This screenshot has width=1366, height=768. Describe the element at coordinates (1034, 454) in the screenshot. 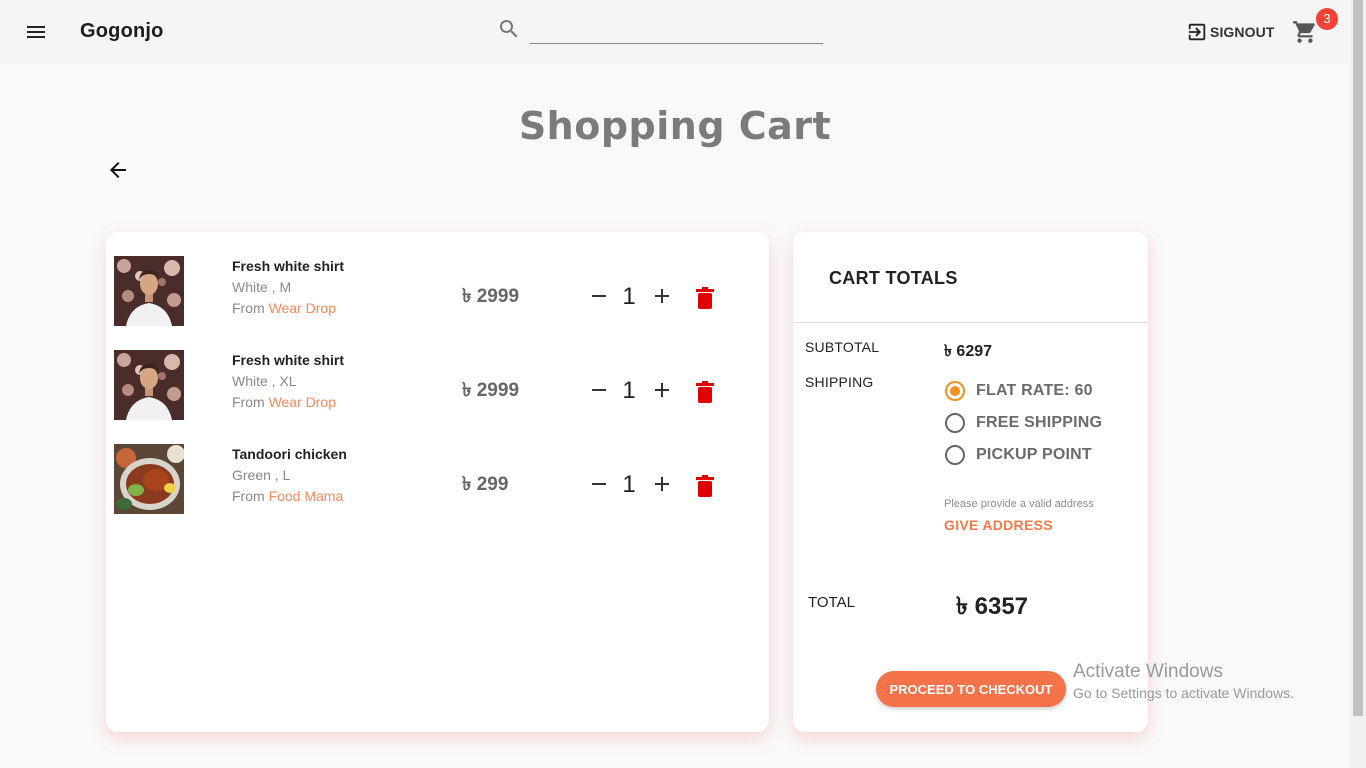

I see `shipping-option-label: PICKUP POINT` at that location.